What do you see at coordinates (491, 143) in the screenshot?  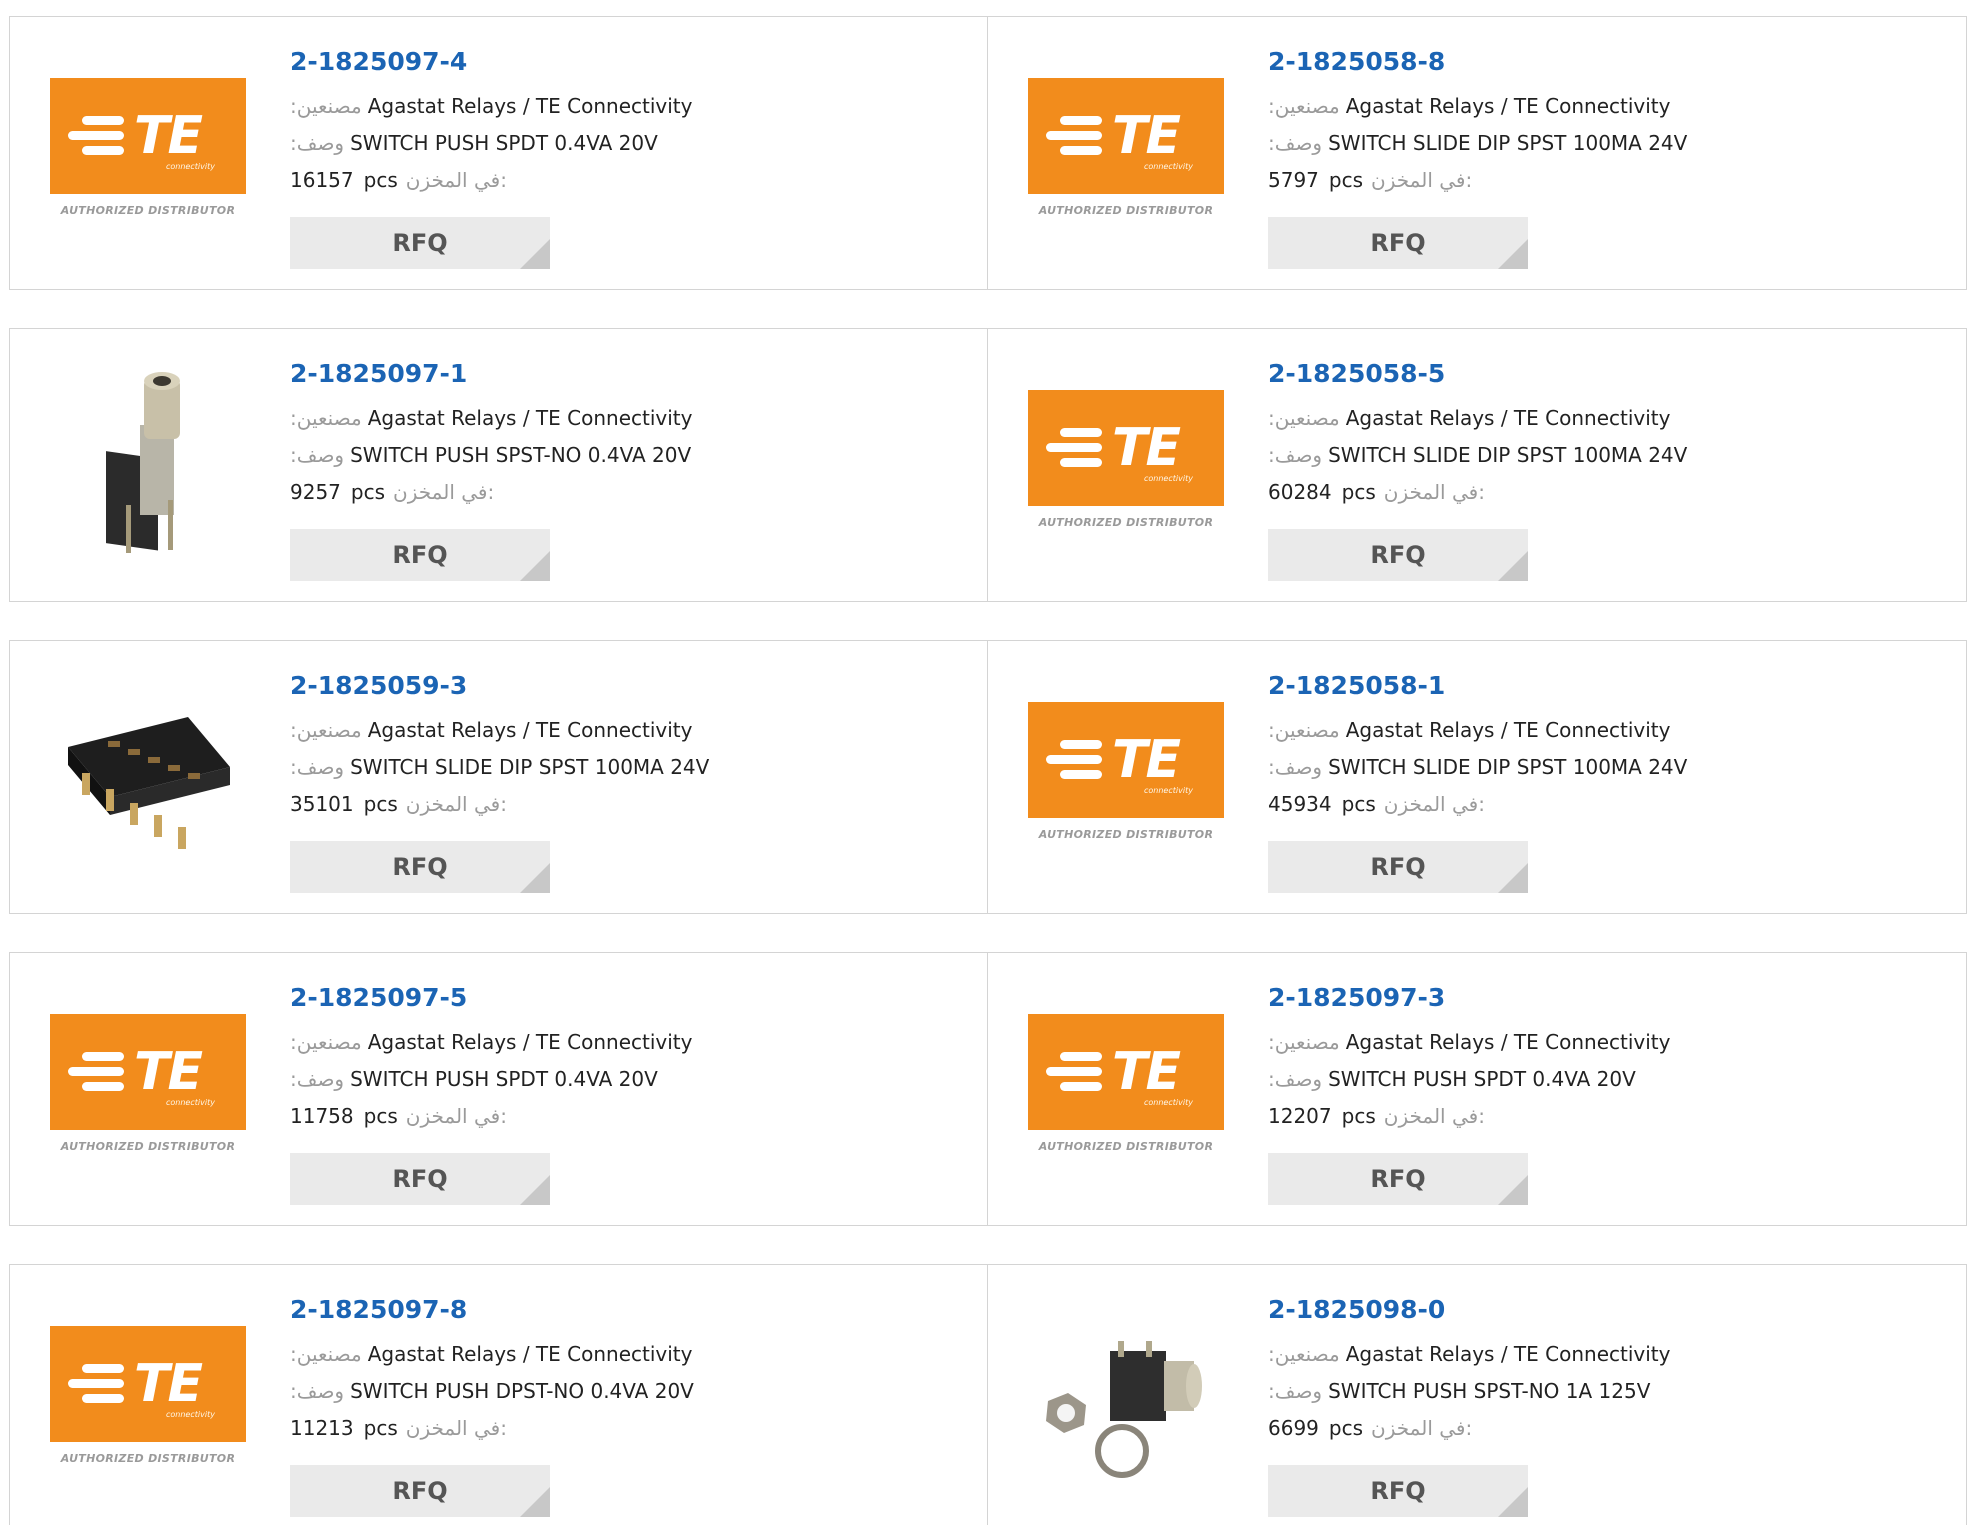 I see `description-line: :وصف SWITCH PUSH SPDT 0.4VA 20V` at bounding box center [491, 143].